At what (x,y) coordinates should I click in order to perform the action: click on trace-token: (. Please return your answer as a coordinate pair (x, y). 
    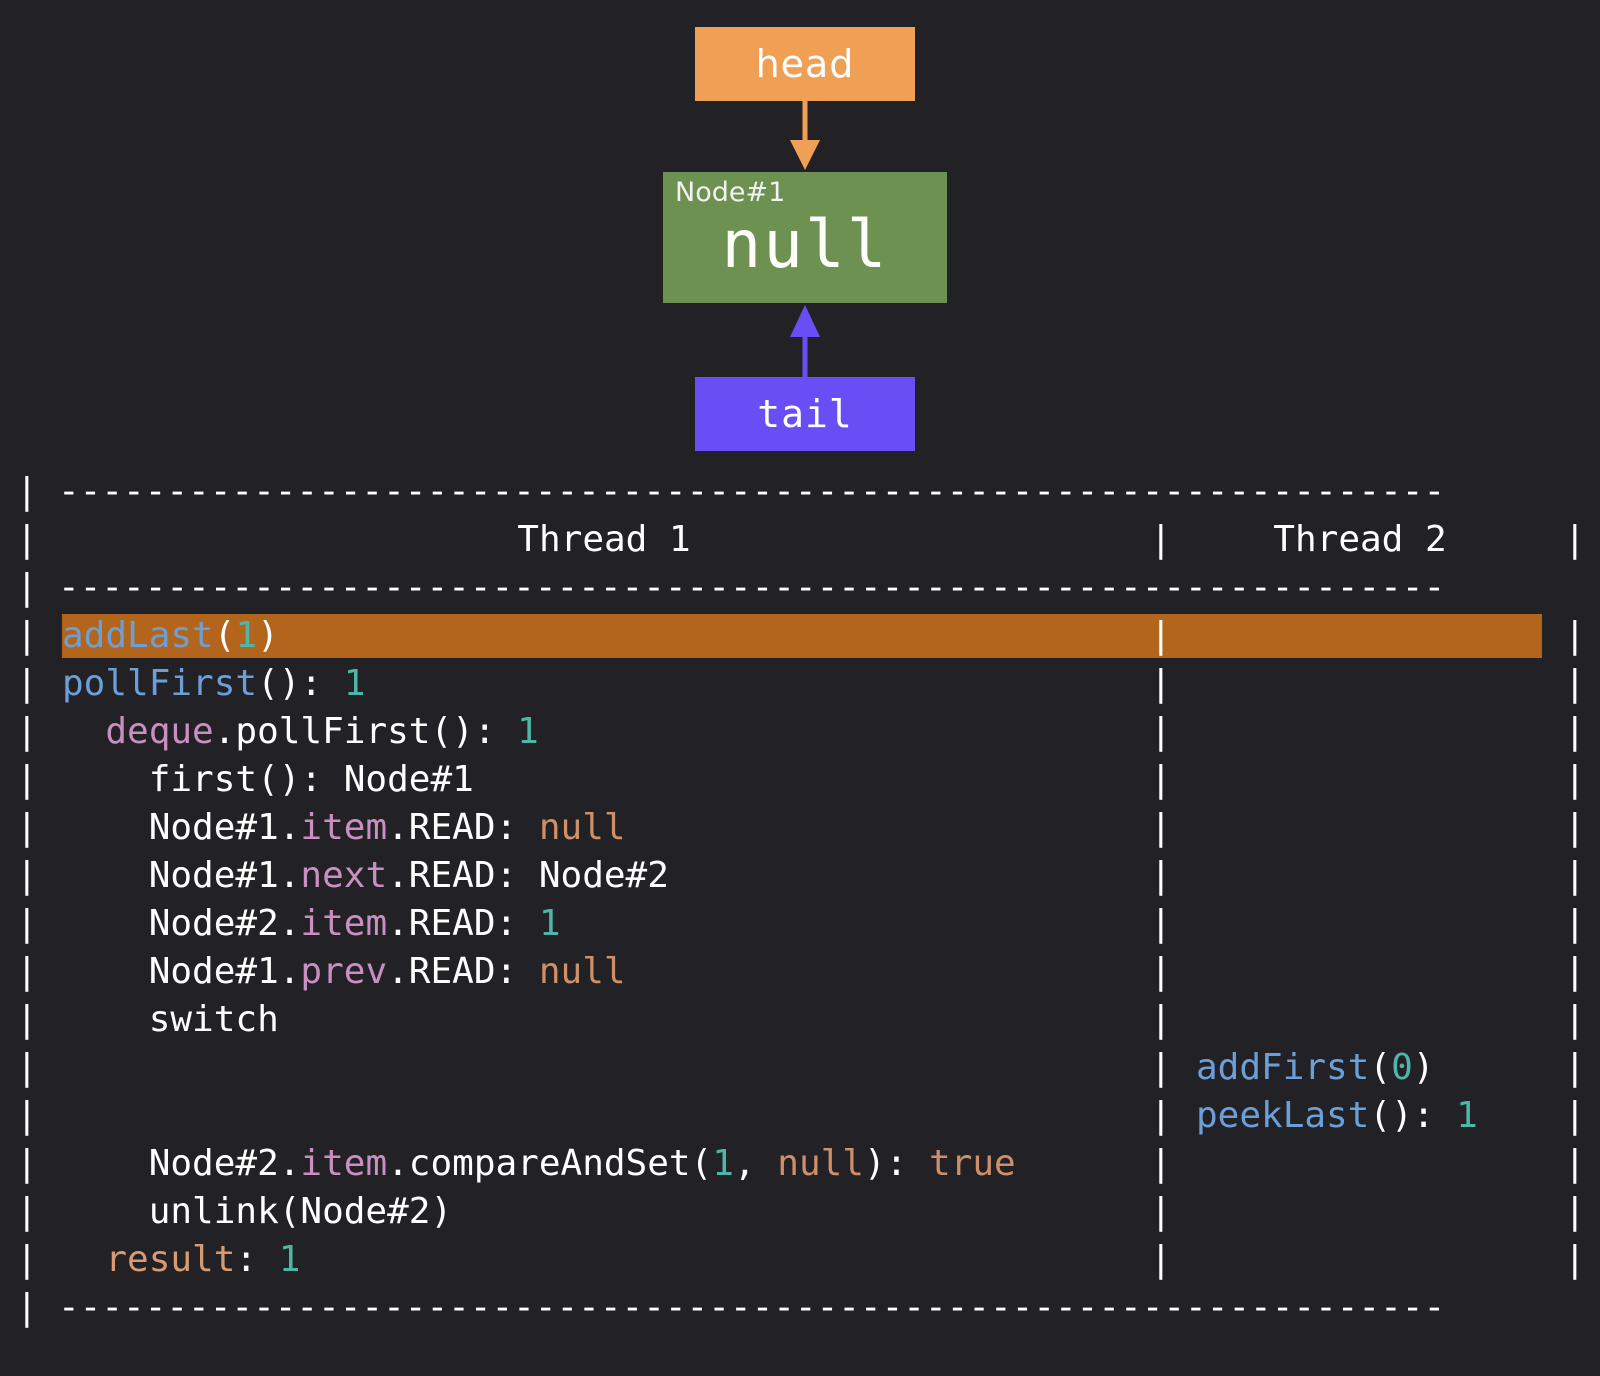
    Looking at the image, I should click on (1380, 1067).